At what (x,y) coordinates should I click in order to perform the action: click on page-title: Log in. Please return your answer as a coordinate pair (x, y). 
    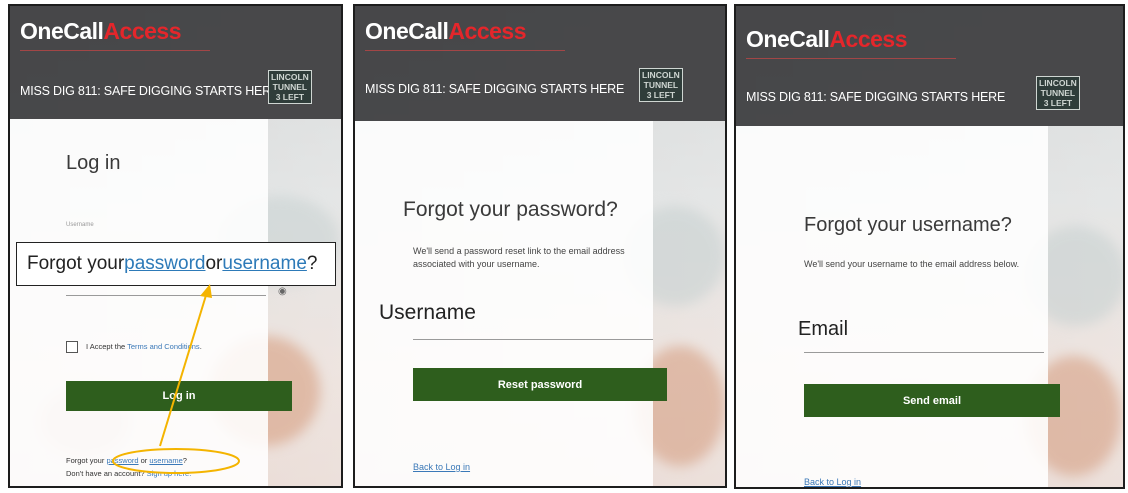
    Looking at the image, I should click on (93, 163).